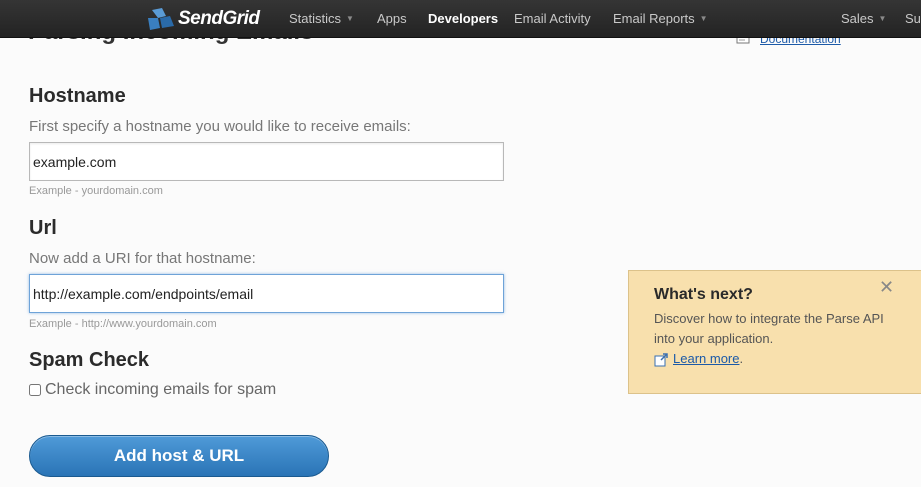 This screenshot has width=921, height=487. What do you see at coordinates (161, 19) in the screenshot?
I see `sendgrid-logo-icon` at bounding box center [161, 19].